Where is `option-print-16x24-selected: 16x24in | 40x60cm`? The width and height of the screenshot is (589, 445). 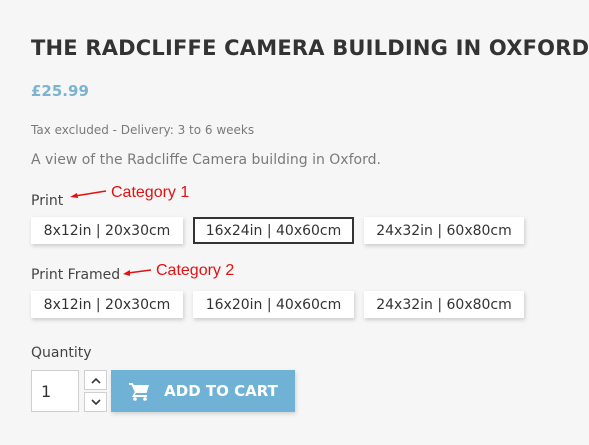
option-print-16x24-selected: 16x24in | 40x60cm is located at coordinates (273, 230).